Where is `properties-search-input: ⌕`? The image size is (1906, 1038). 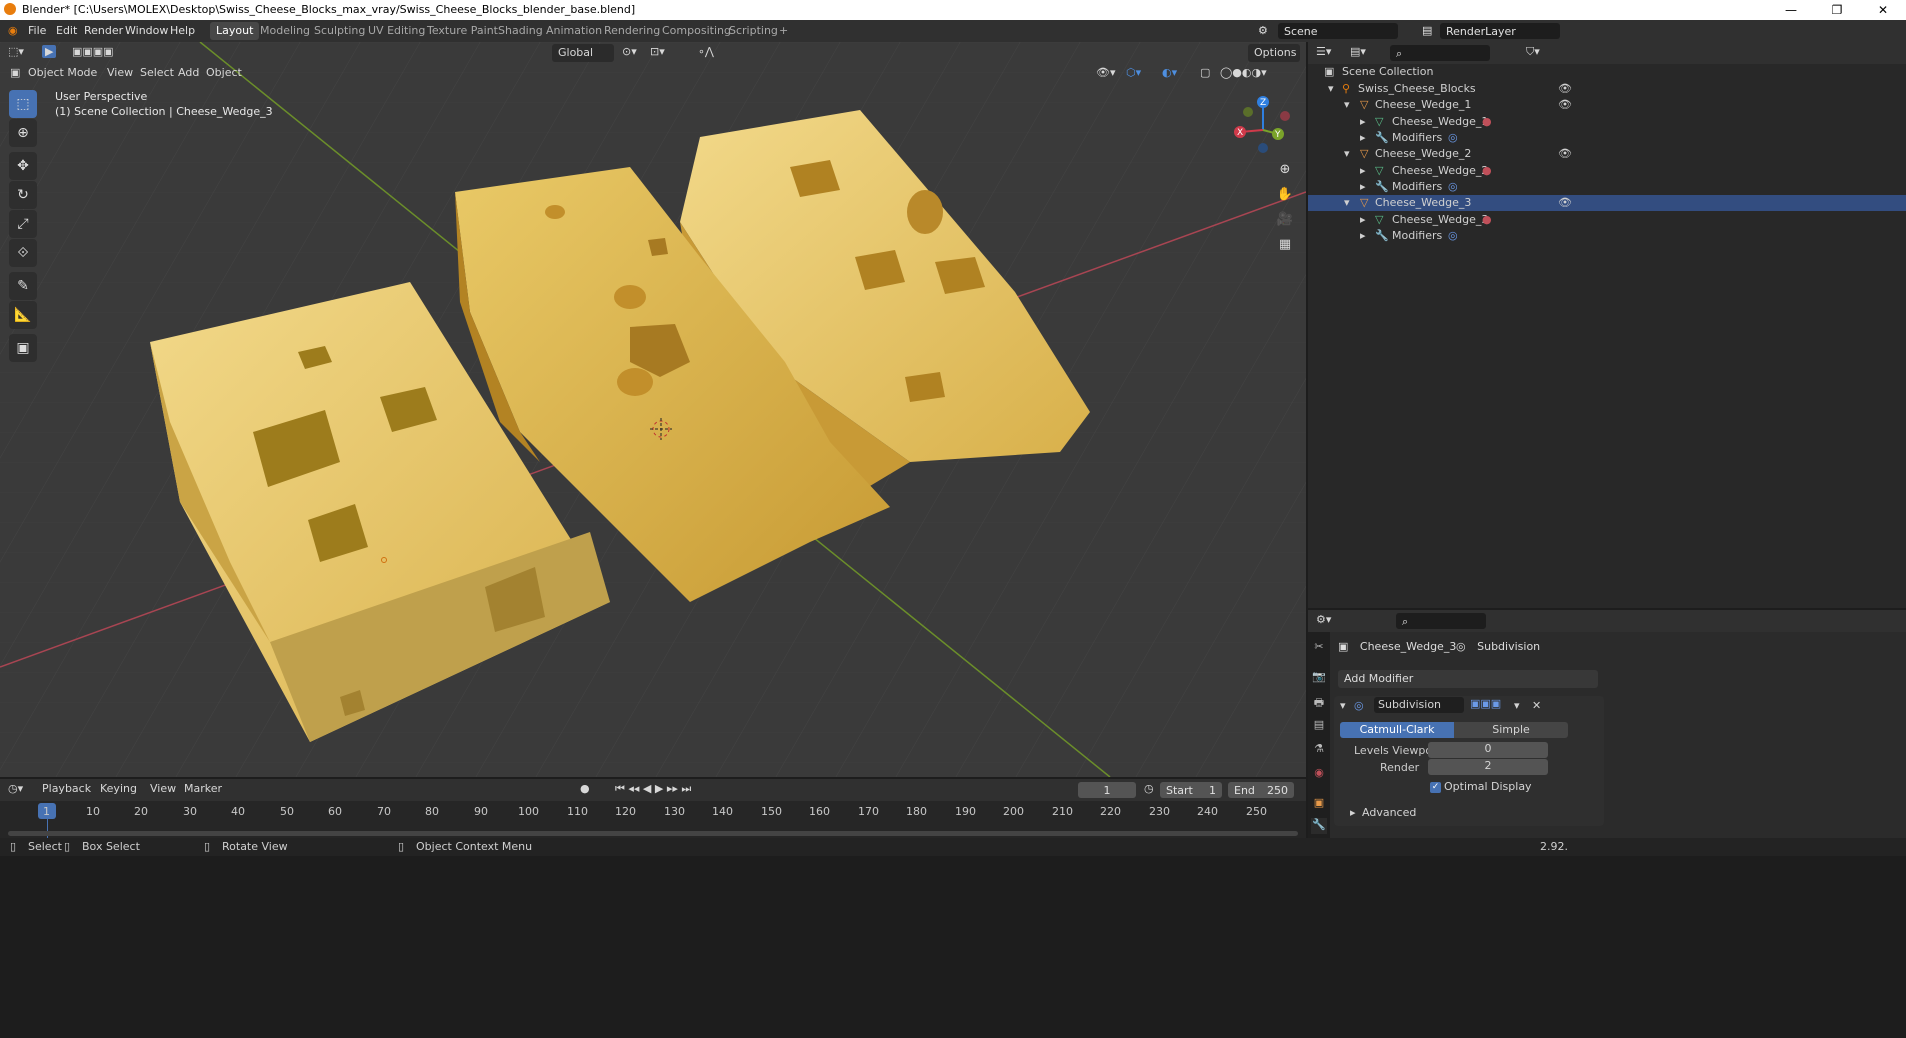
properties-search-input: ⌕ is located at coordinates (1441, 621).